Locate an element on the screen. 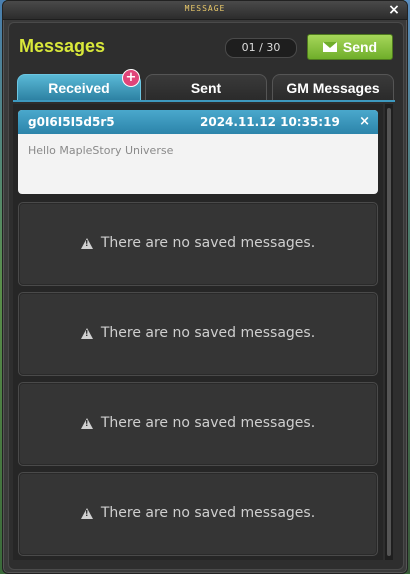 The image size is (410, 574). scrollbar is located at coordinates (389, 332).